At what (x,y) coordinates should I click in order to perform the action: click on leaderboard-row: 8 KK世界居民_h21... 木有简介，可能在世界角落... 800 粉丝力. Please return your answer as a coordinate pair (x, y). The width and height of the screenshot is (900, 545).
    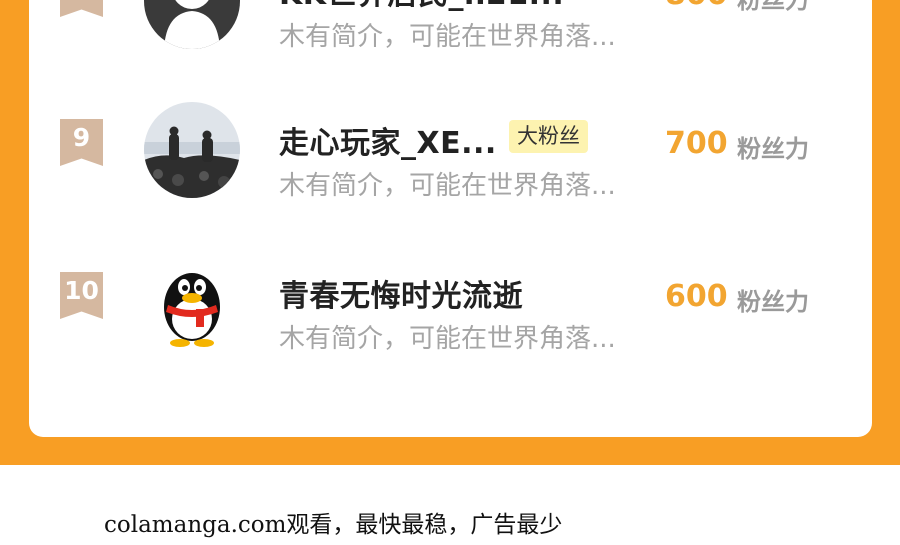
    Looking at the image, I should click on (450, 40).